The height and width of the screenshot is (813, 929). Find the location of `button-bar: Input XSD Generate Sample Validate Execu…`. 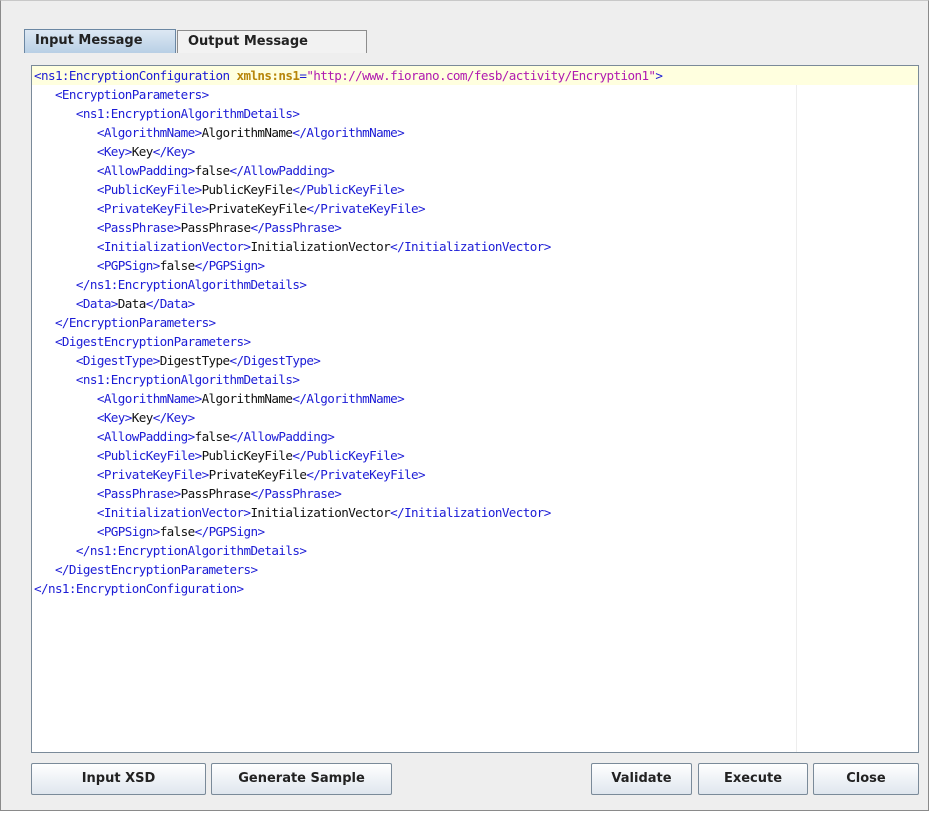

button-bar: Input XSD Generate Sample Validate Execu… is located at coordinates (465, 779).